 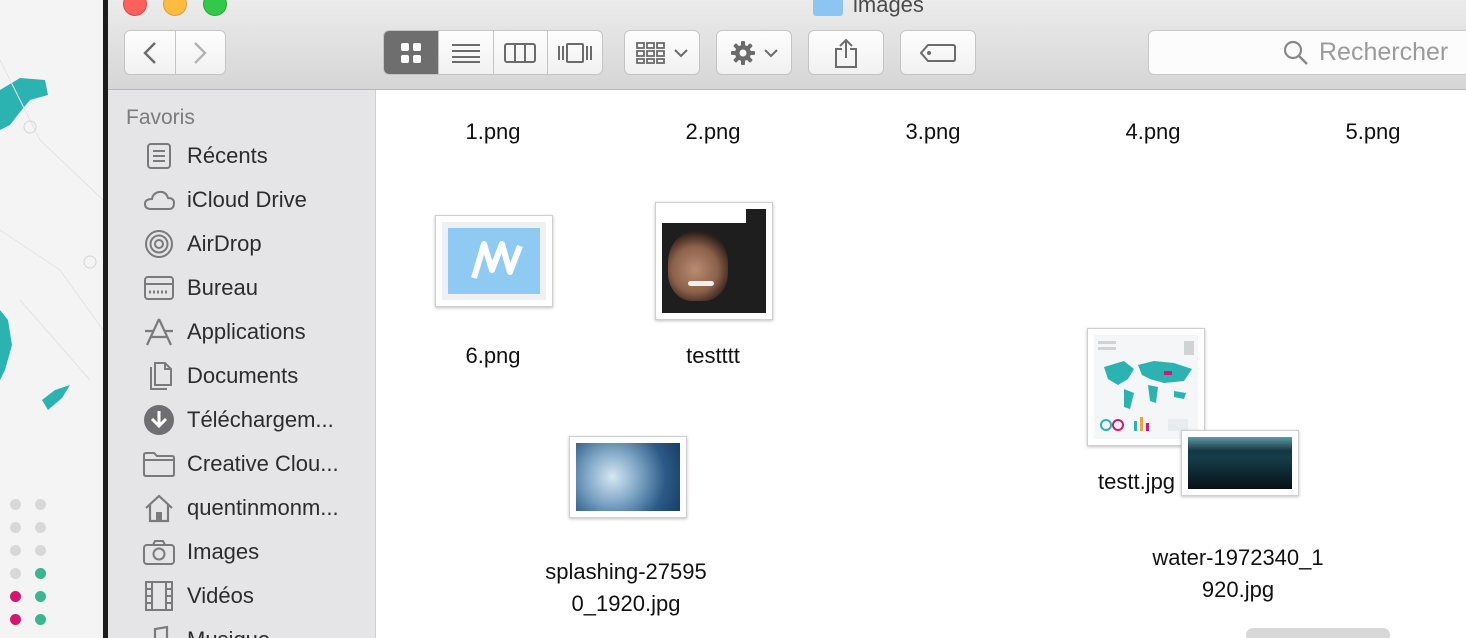 I want to click on sidebar-item-label: Documents, so click(x=243, y=375).